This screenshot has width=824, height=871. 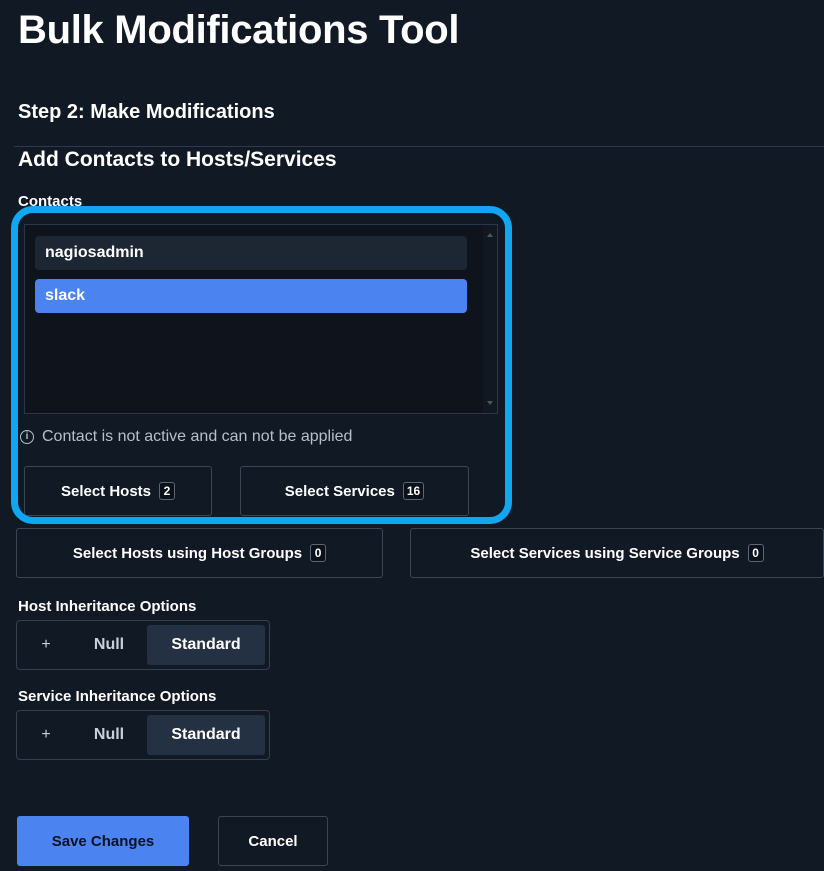 I want to click on step-heading: Step 2: Make Modifications, so click(x=146, y=112).